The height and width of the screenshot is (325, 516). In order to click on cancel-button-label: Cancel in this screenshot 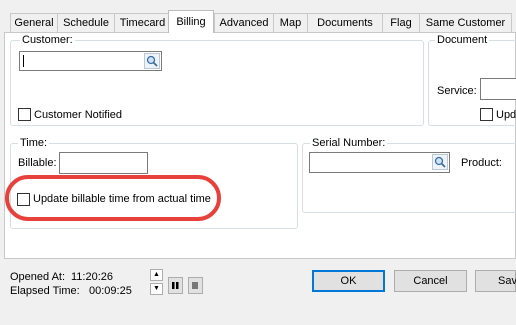, I will do `click(430, 281)`.